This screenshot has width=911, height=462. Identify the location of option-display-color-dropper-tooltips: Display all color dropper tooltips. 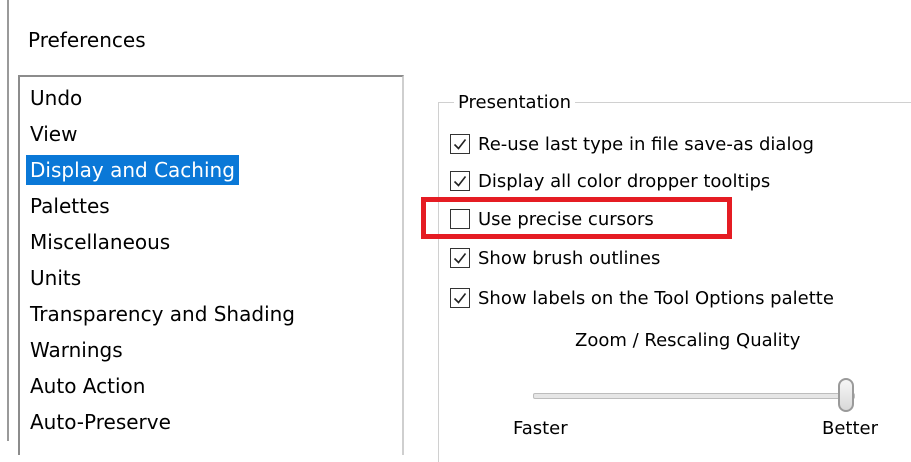
(610, 181).